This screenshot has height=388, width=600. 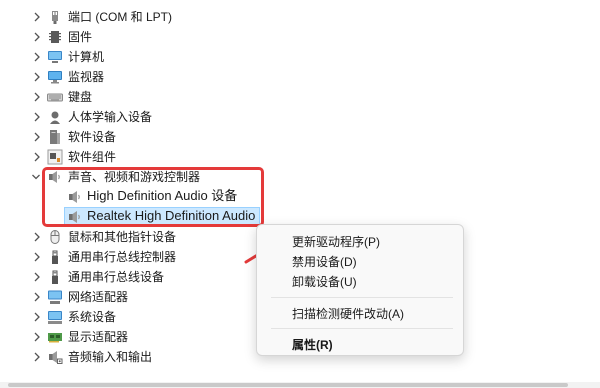 I want to click on tree-node-label: 通用串行总线控制器, so click(x=122, y=257).